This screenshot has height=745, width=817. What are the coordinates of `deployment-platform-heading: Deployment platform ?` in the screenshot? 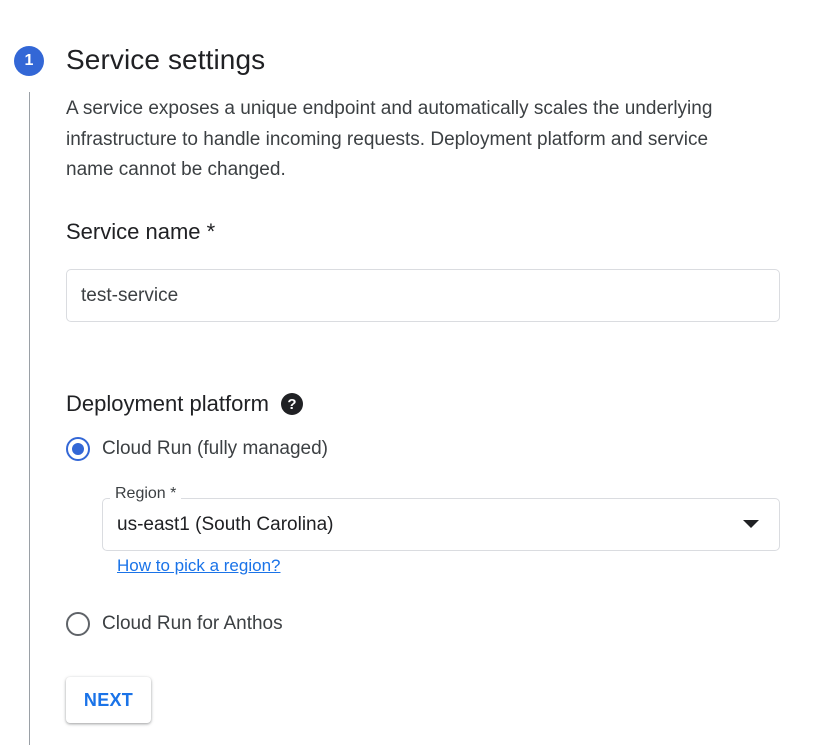 It's located at (184, 404).